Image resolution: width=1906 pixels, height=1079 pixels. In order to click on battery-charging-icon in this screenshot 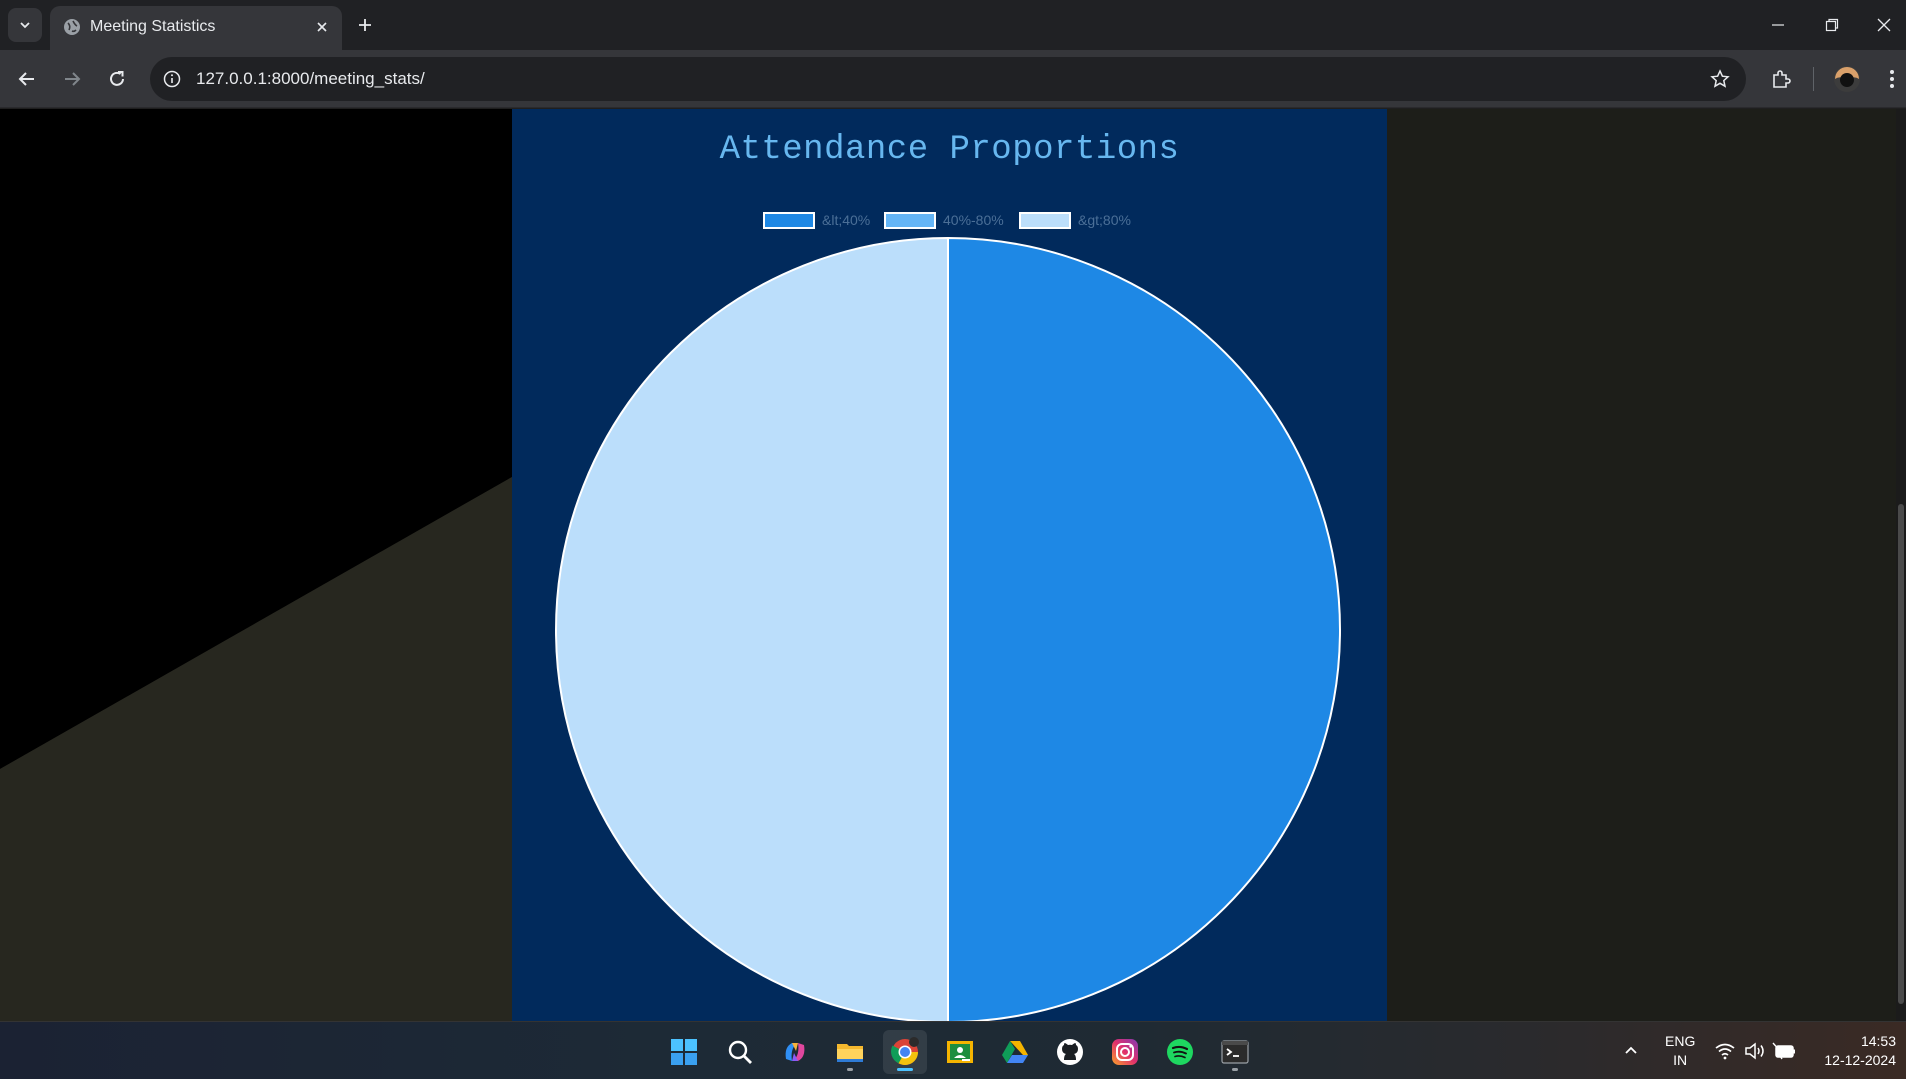, I will do `click(1783, 1051)`.